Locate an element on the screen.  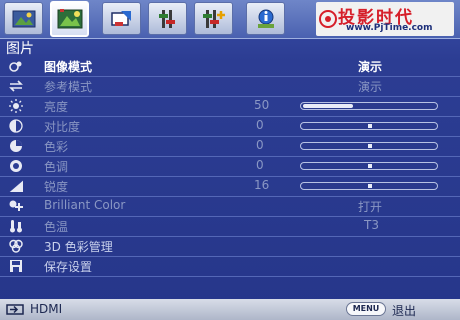
contrast-slider is located at coordinates (369, 126).